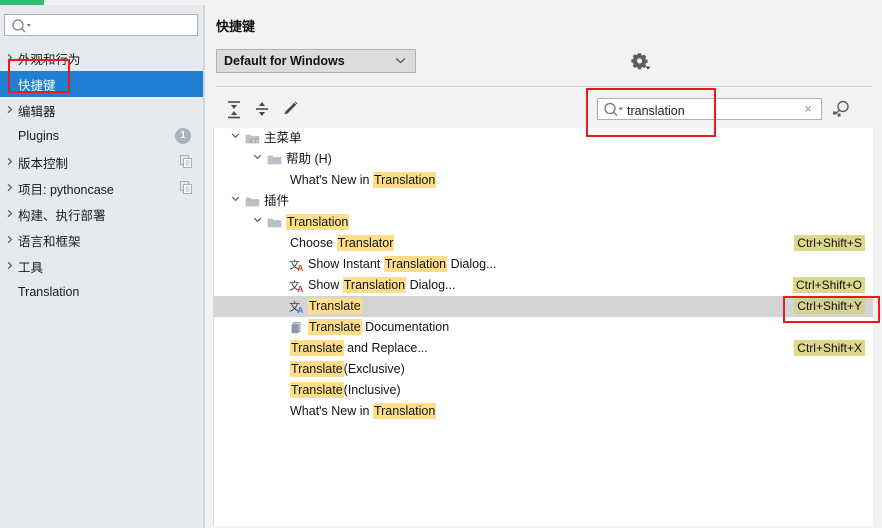  Describe the element at coordinates (102, 162) in the screenshot. I see `sidebar-item-5: 版本控制` at that location.